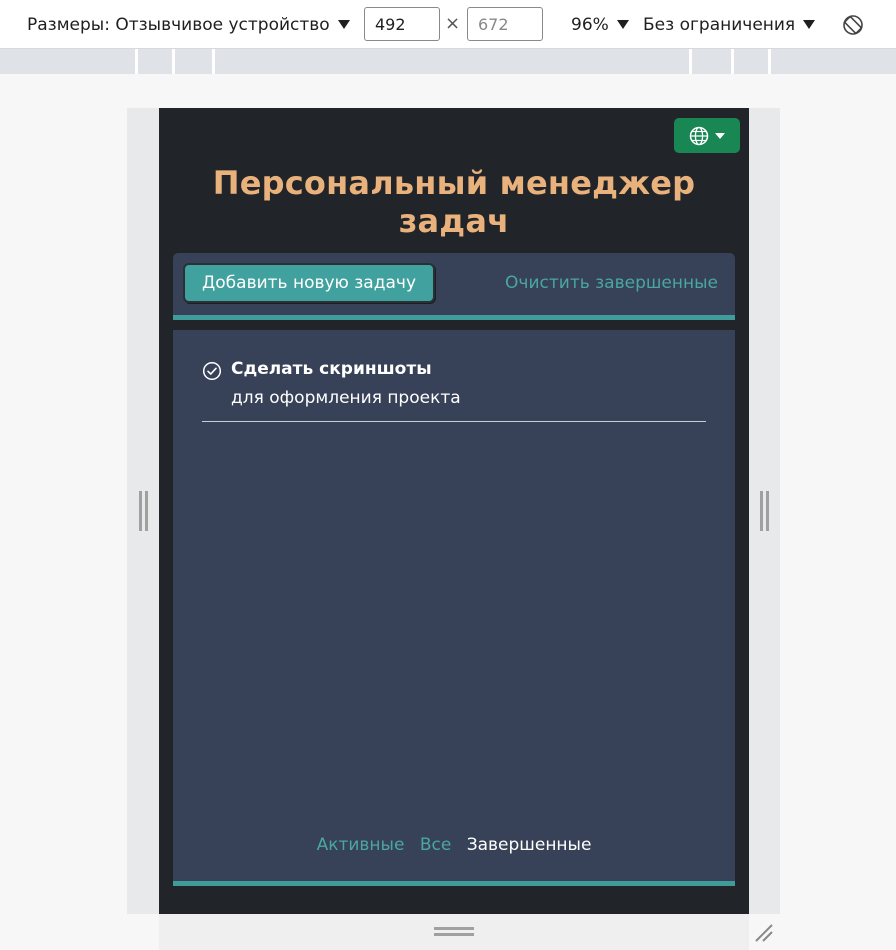 The height and width of the screenshot is (950, 896). I want to click on list-item: Сделать скриншоты для оформления проекта, so click(454, 390).